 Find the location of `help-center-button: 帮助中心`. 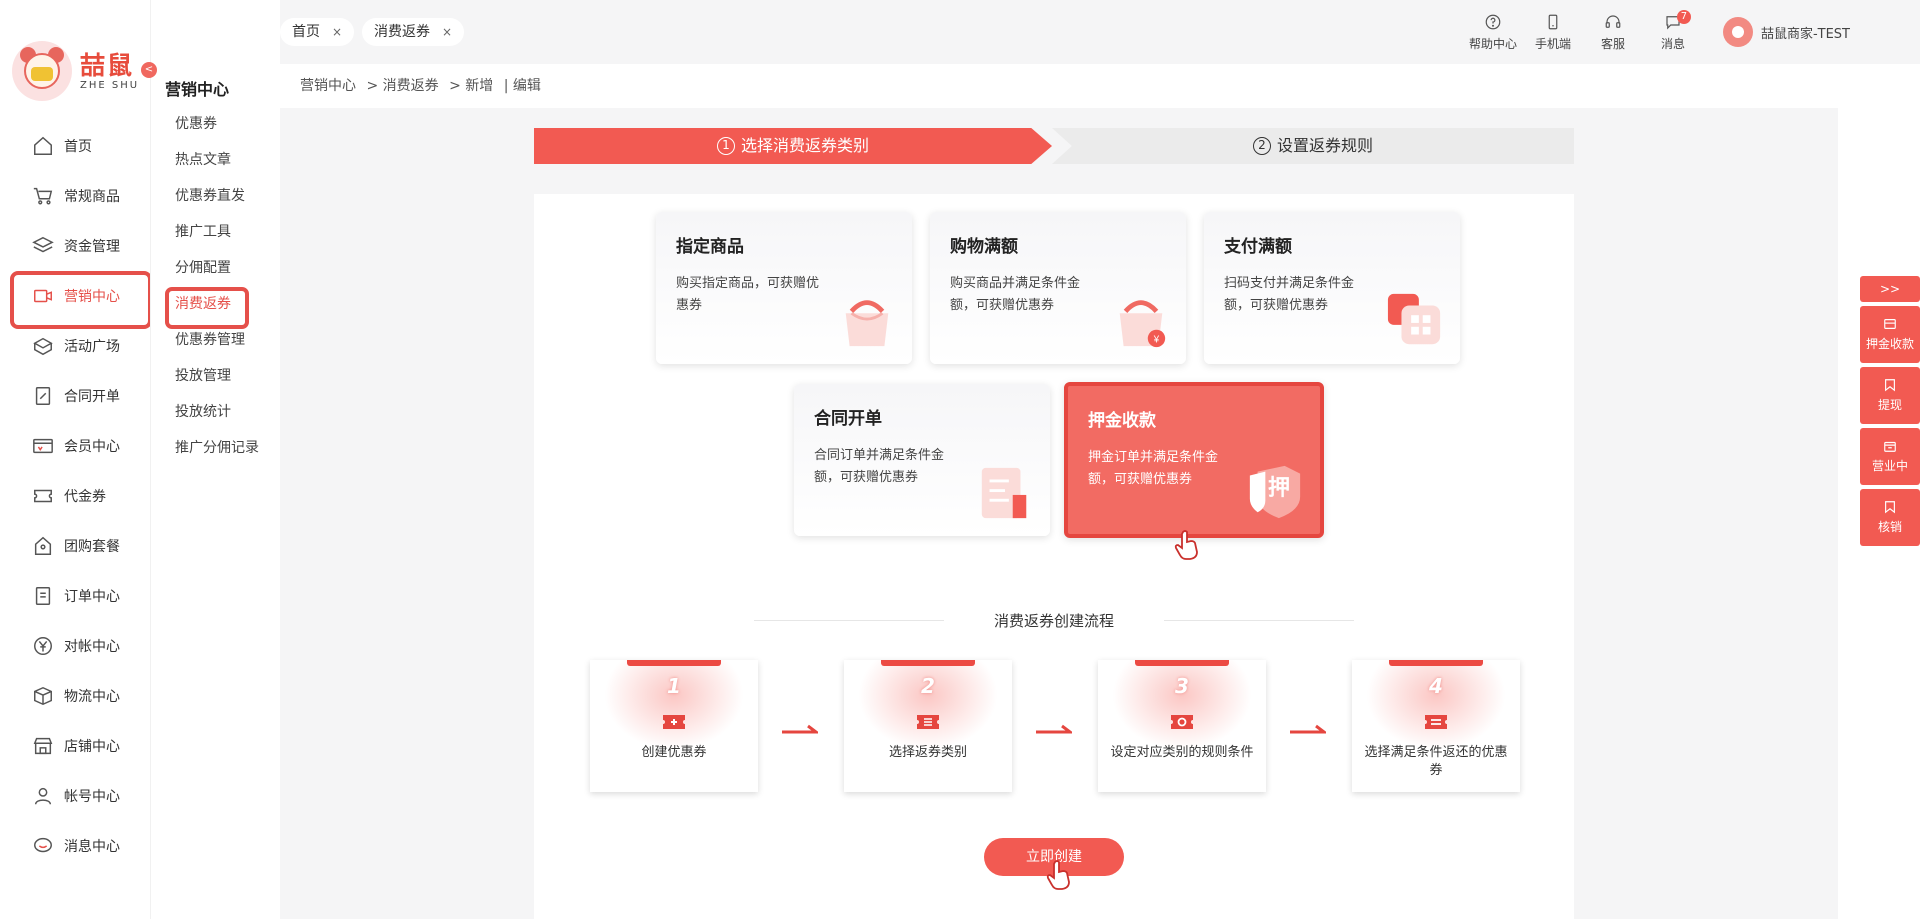

help-center-button: 帮助中心 is located at coordinates (1493, 32).